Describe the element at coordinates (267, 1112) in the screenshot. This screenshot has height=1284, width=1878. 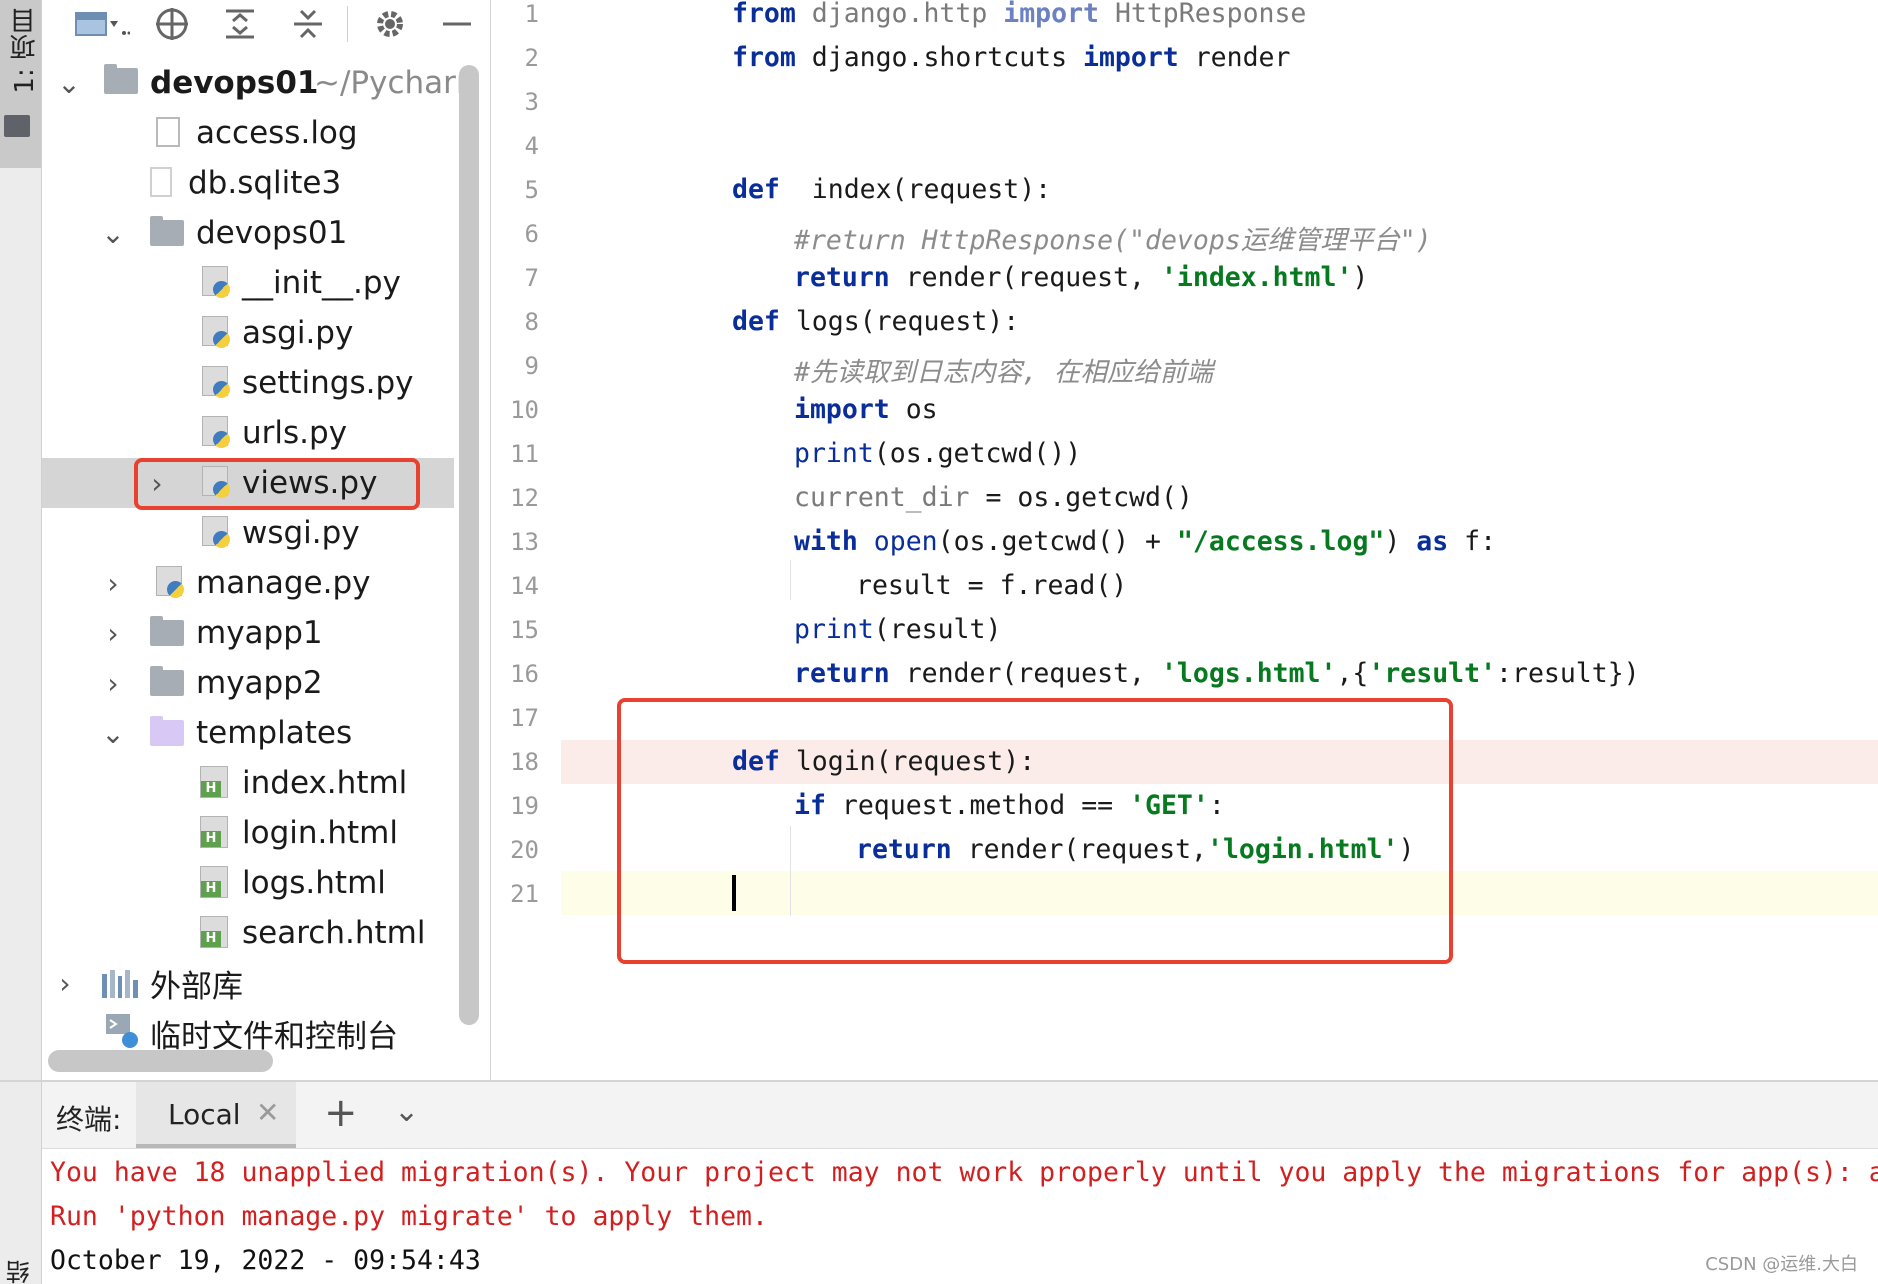
I see `close-icon: ✕` at that location.